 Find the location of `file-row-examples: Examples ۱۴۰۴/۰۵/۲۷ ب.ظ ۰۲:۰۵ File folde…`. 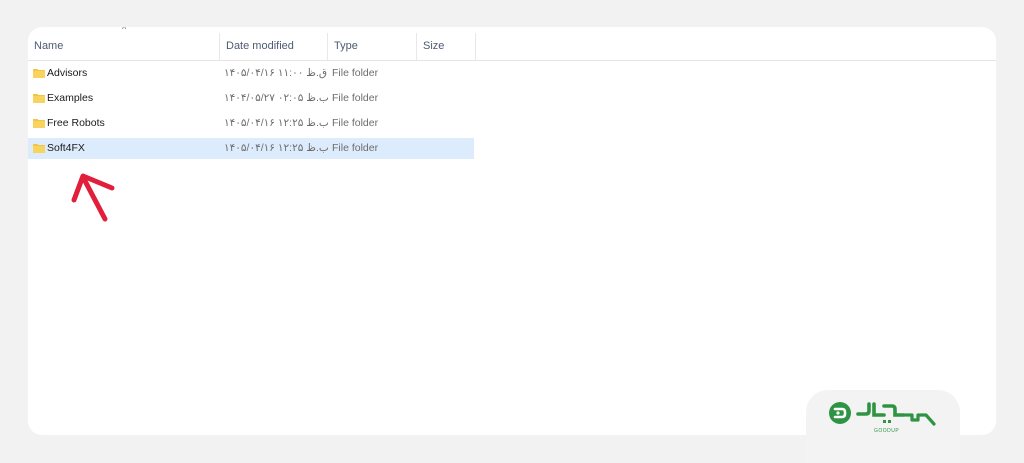

file-row-examples: Examples ۱۴۰۴/۰۵/۲۷ ب.ظ ۰۲:۰۵ File folde… is located at coordinates (251, 98).